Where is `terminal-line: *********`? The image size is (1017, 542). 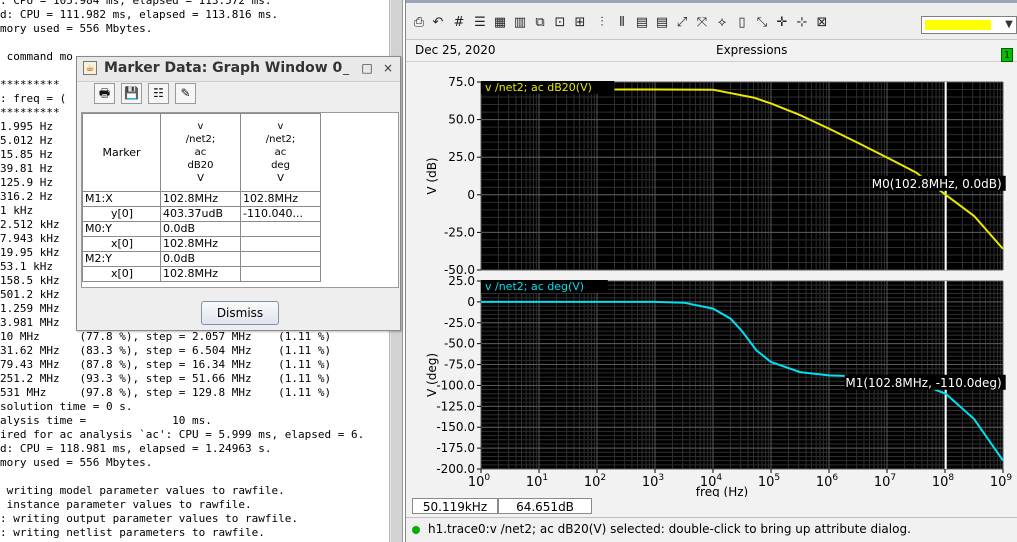 terminal-line: ********* is located at coordinates (30, 84).